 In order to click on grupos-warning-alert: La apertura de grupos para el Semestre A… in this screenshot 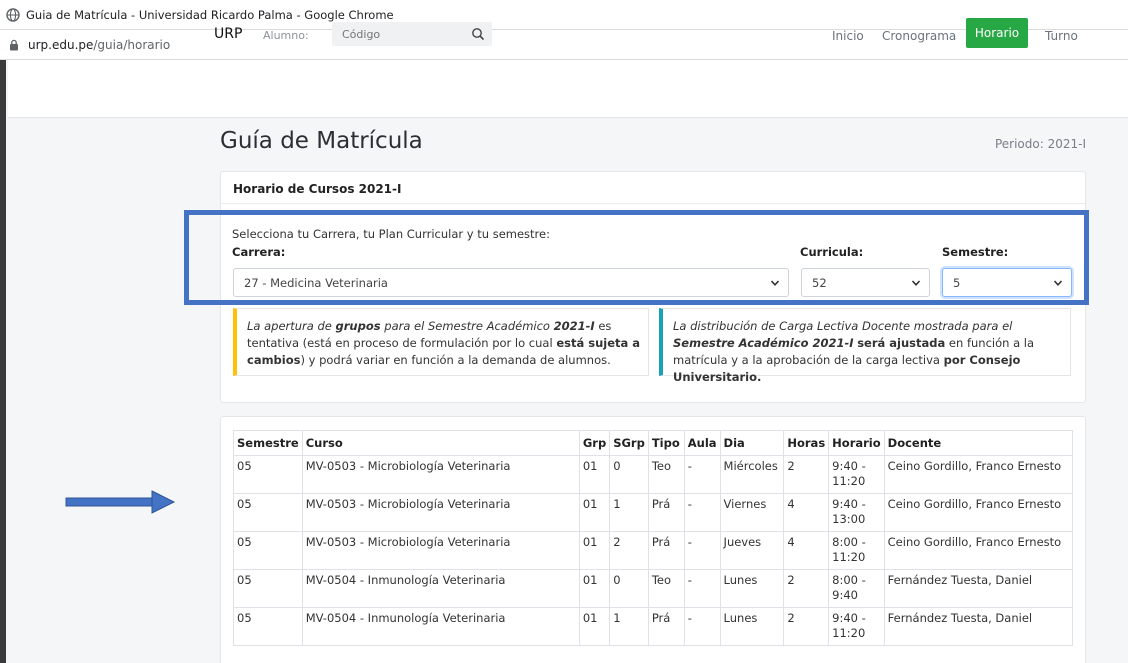, I will do `click(441, 342)`.